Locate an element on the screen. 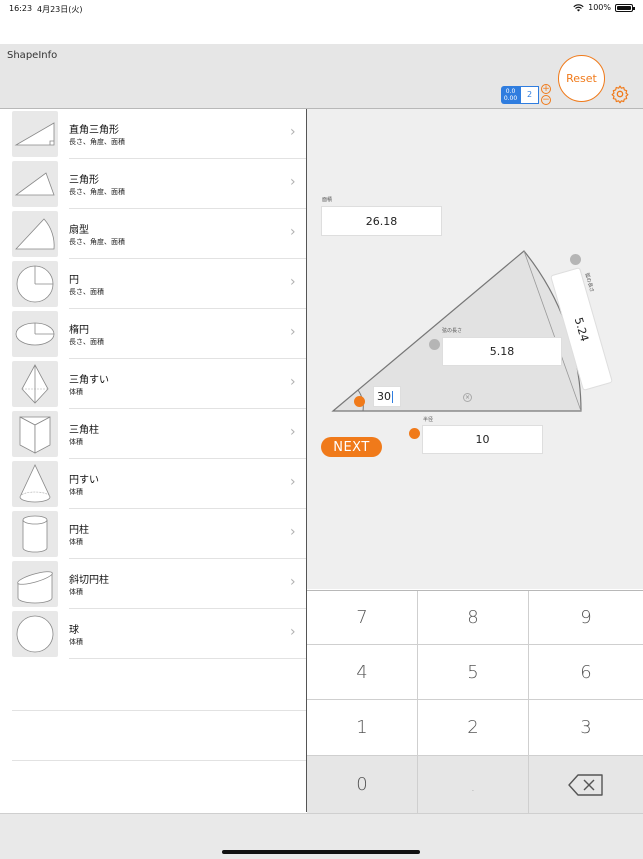  list-item-title: 円すい is located at coordinates (84, 480).